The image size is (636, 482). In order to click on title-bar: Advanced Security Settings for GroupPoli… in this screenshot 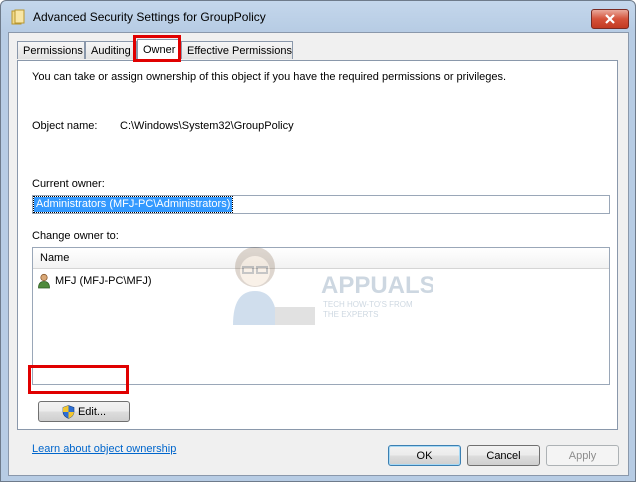, I will do `click(318, 17)`.